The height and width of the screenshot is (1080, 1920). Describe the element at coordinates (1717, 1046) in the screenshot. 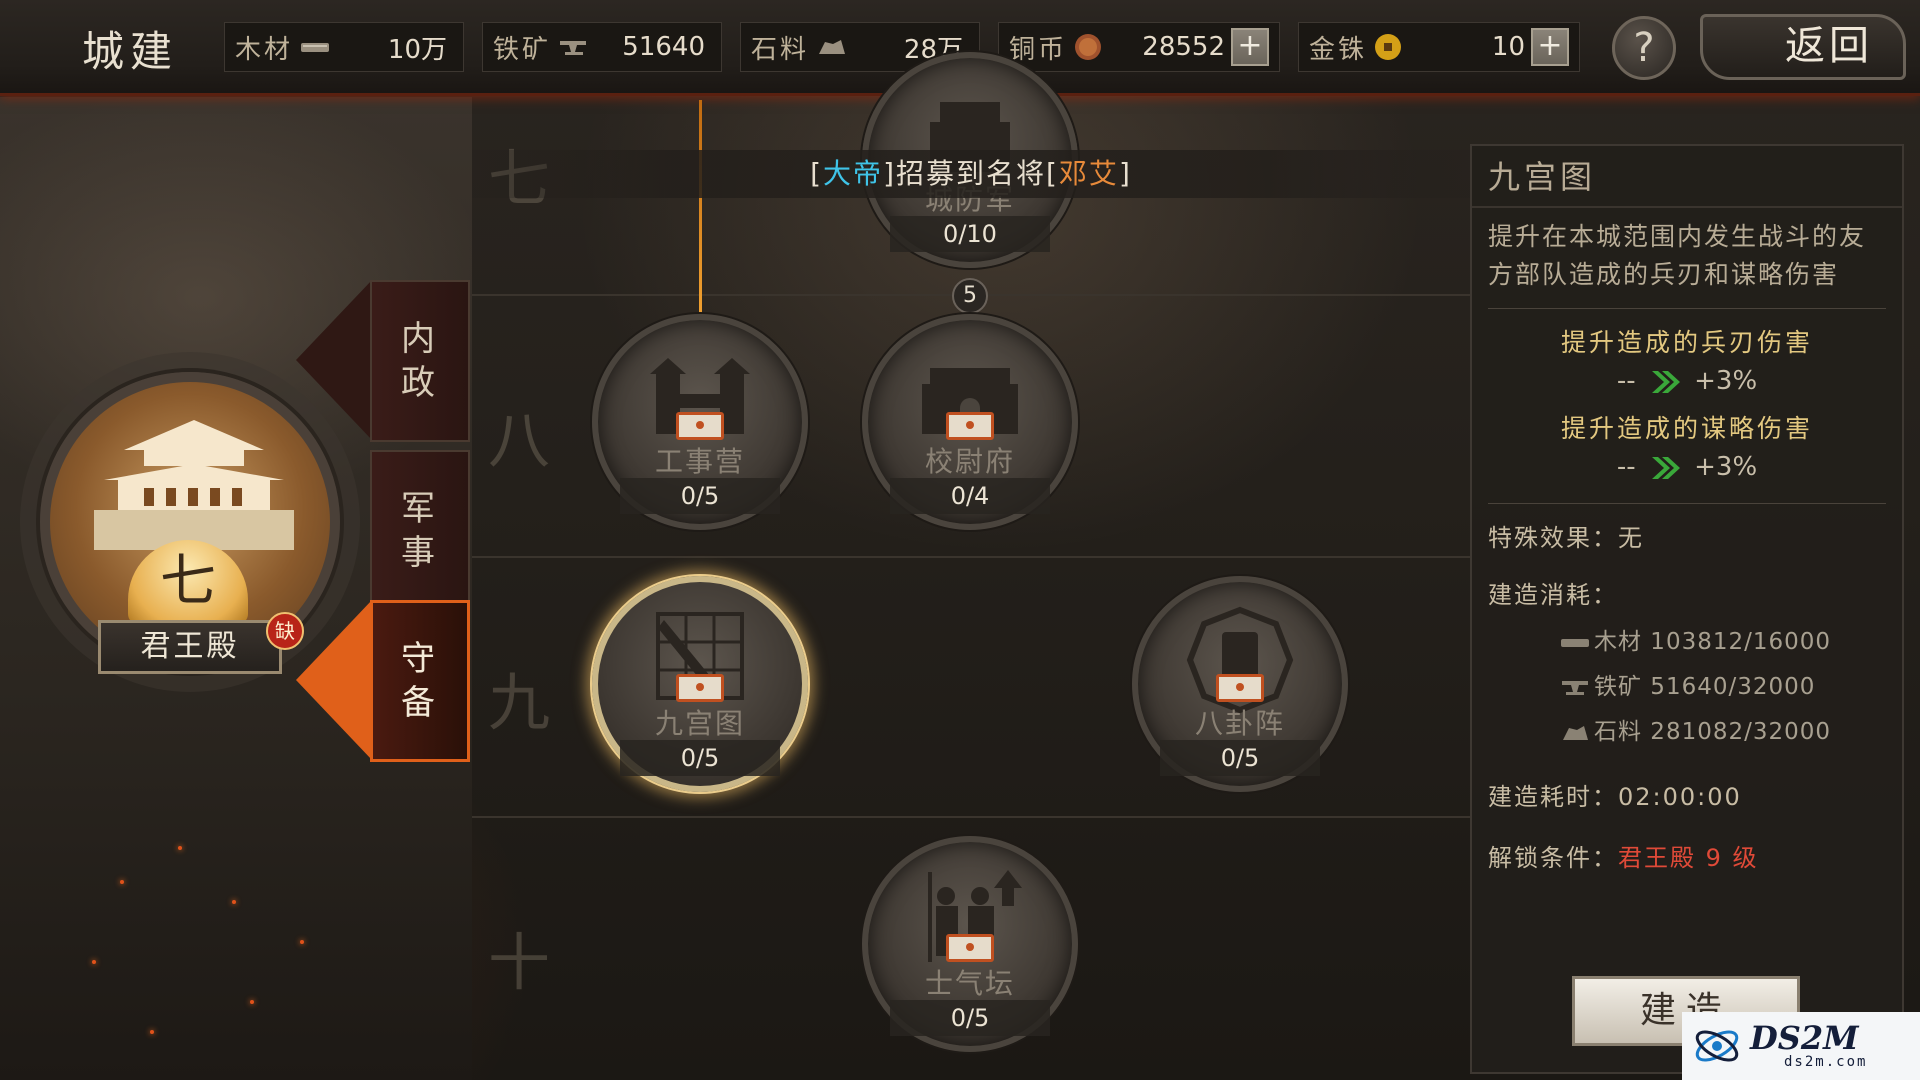

I see `ds2m-logo-icon` at that location.